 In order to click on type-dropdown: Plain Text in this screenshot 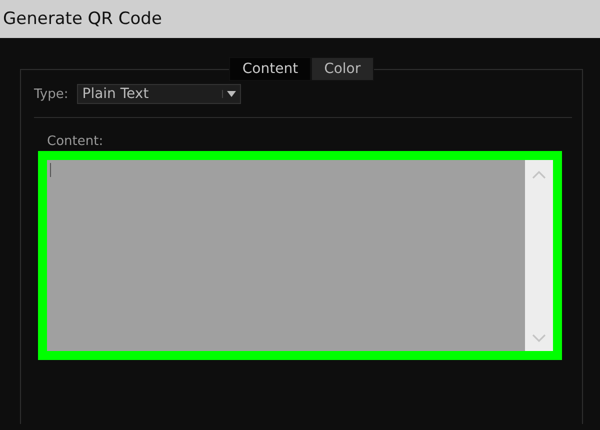, I will do `click(159, 94)`.